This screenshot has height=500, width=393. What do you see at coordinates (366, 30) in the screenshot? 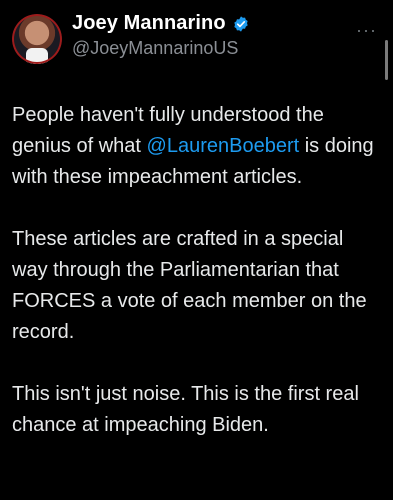
I see `more-icon: ···` at bounding box center [366, 30].